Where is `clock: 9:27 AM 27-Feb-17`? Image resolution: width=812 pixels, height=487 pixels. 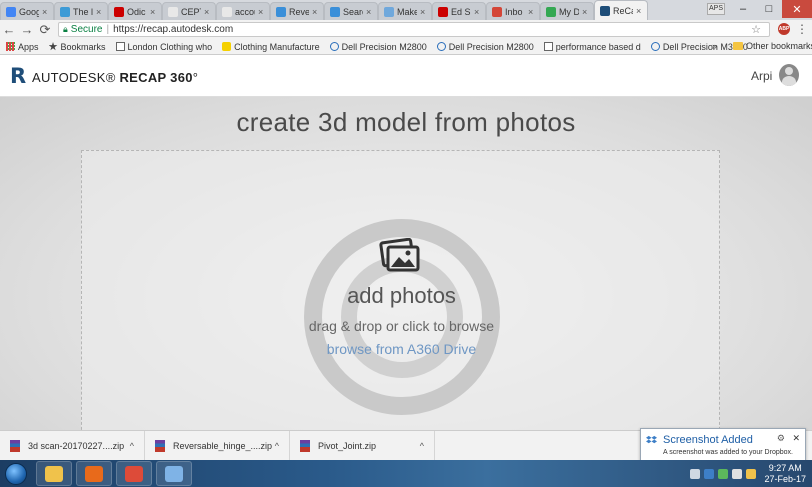
clock: 9:27 AM 27-Feb-17 is located at coordinates (785, 474).